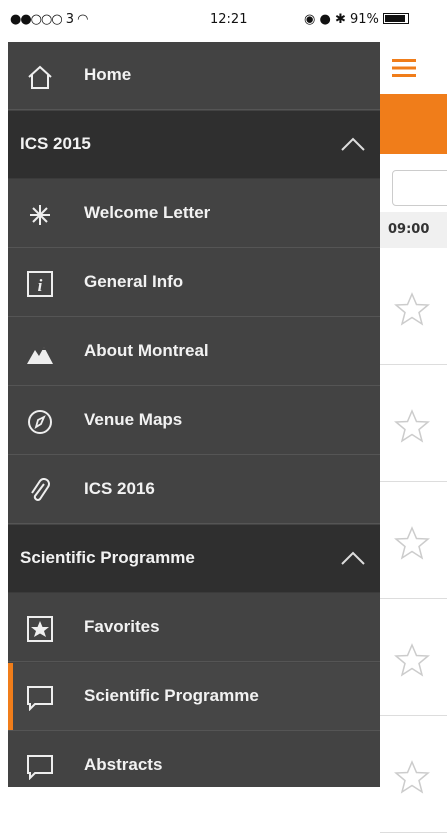 This screenshot has height=833, width=447. Describe the element at coordinates (108, 74) in the screenshot. I see `drawer-item-label: Home` at that location.